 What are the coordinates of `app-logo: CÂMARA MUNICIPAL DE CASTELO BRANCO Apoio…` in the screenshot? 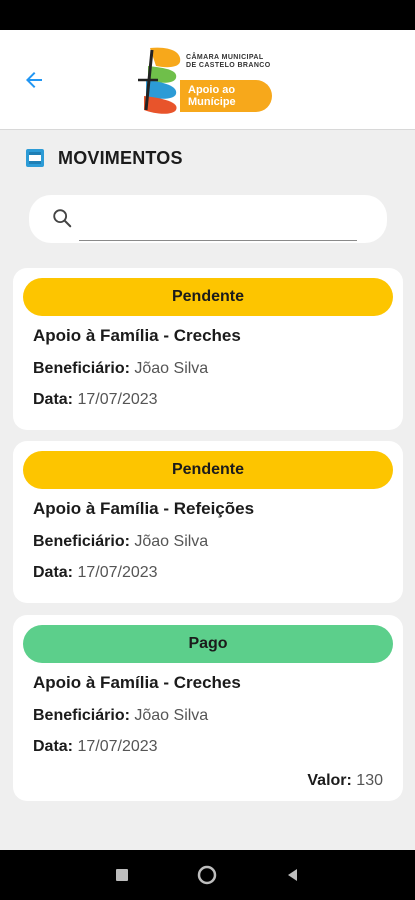 It's located at (208, 80).